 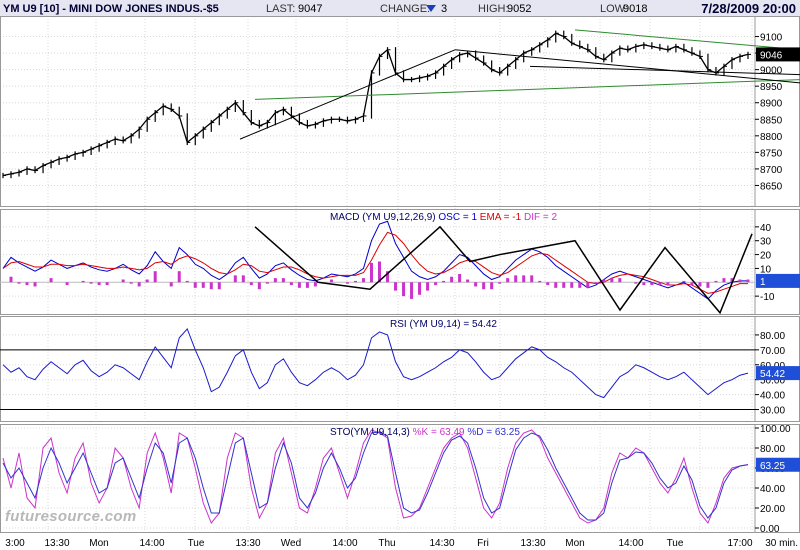 I want to click on pane-title: RSI (YM U9,14) = 54.42, so click(x=443, y=324).